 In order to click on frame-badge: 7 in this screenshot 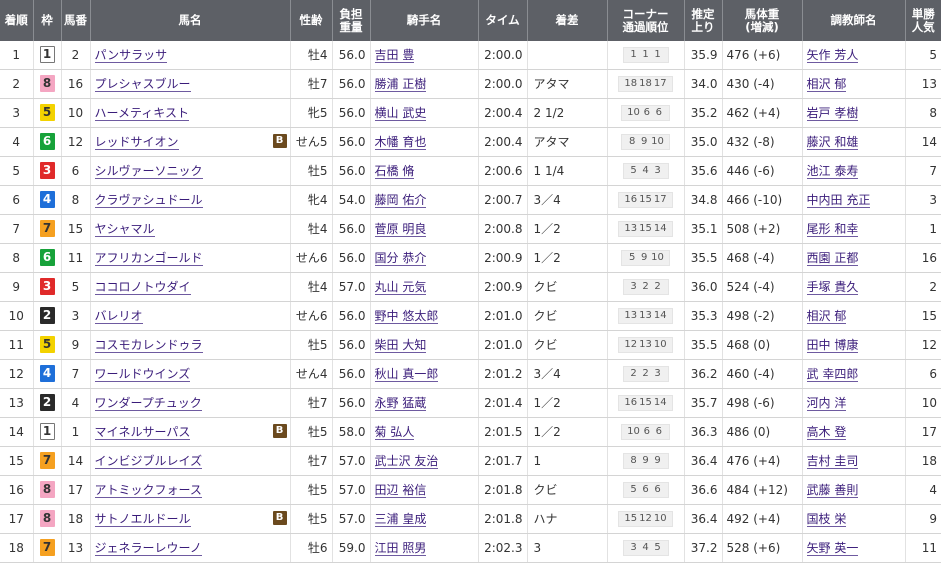, I will do `click(47, 547)`.